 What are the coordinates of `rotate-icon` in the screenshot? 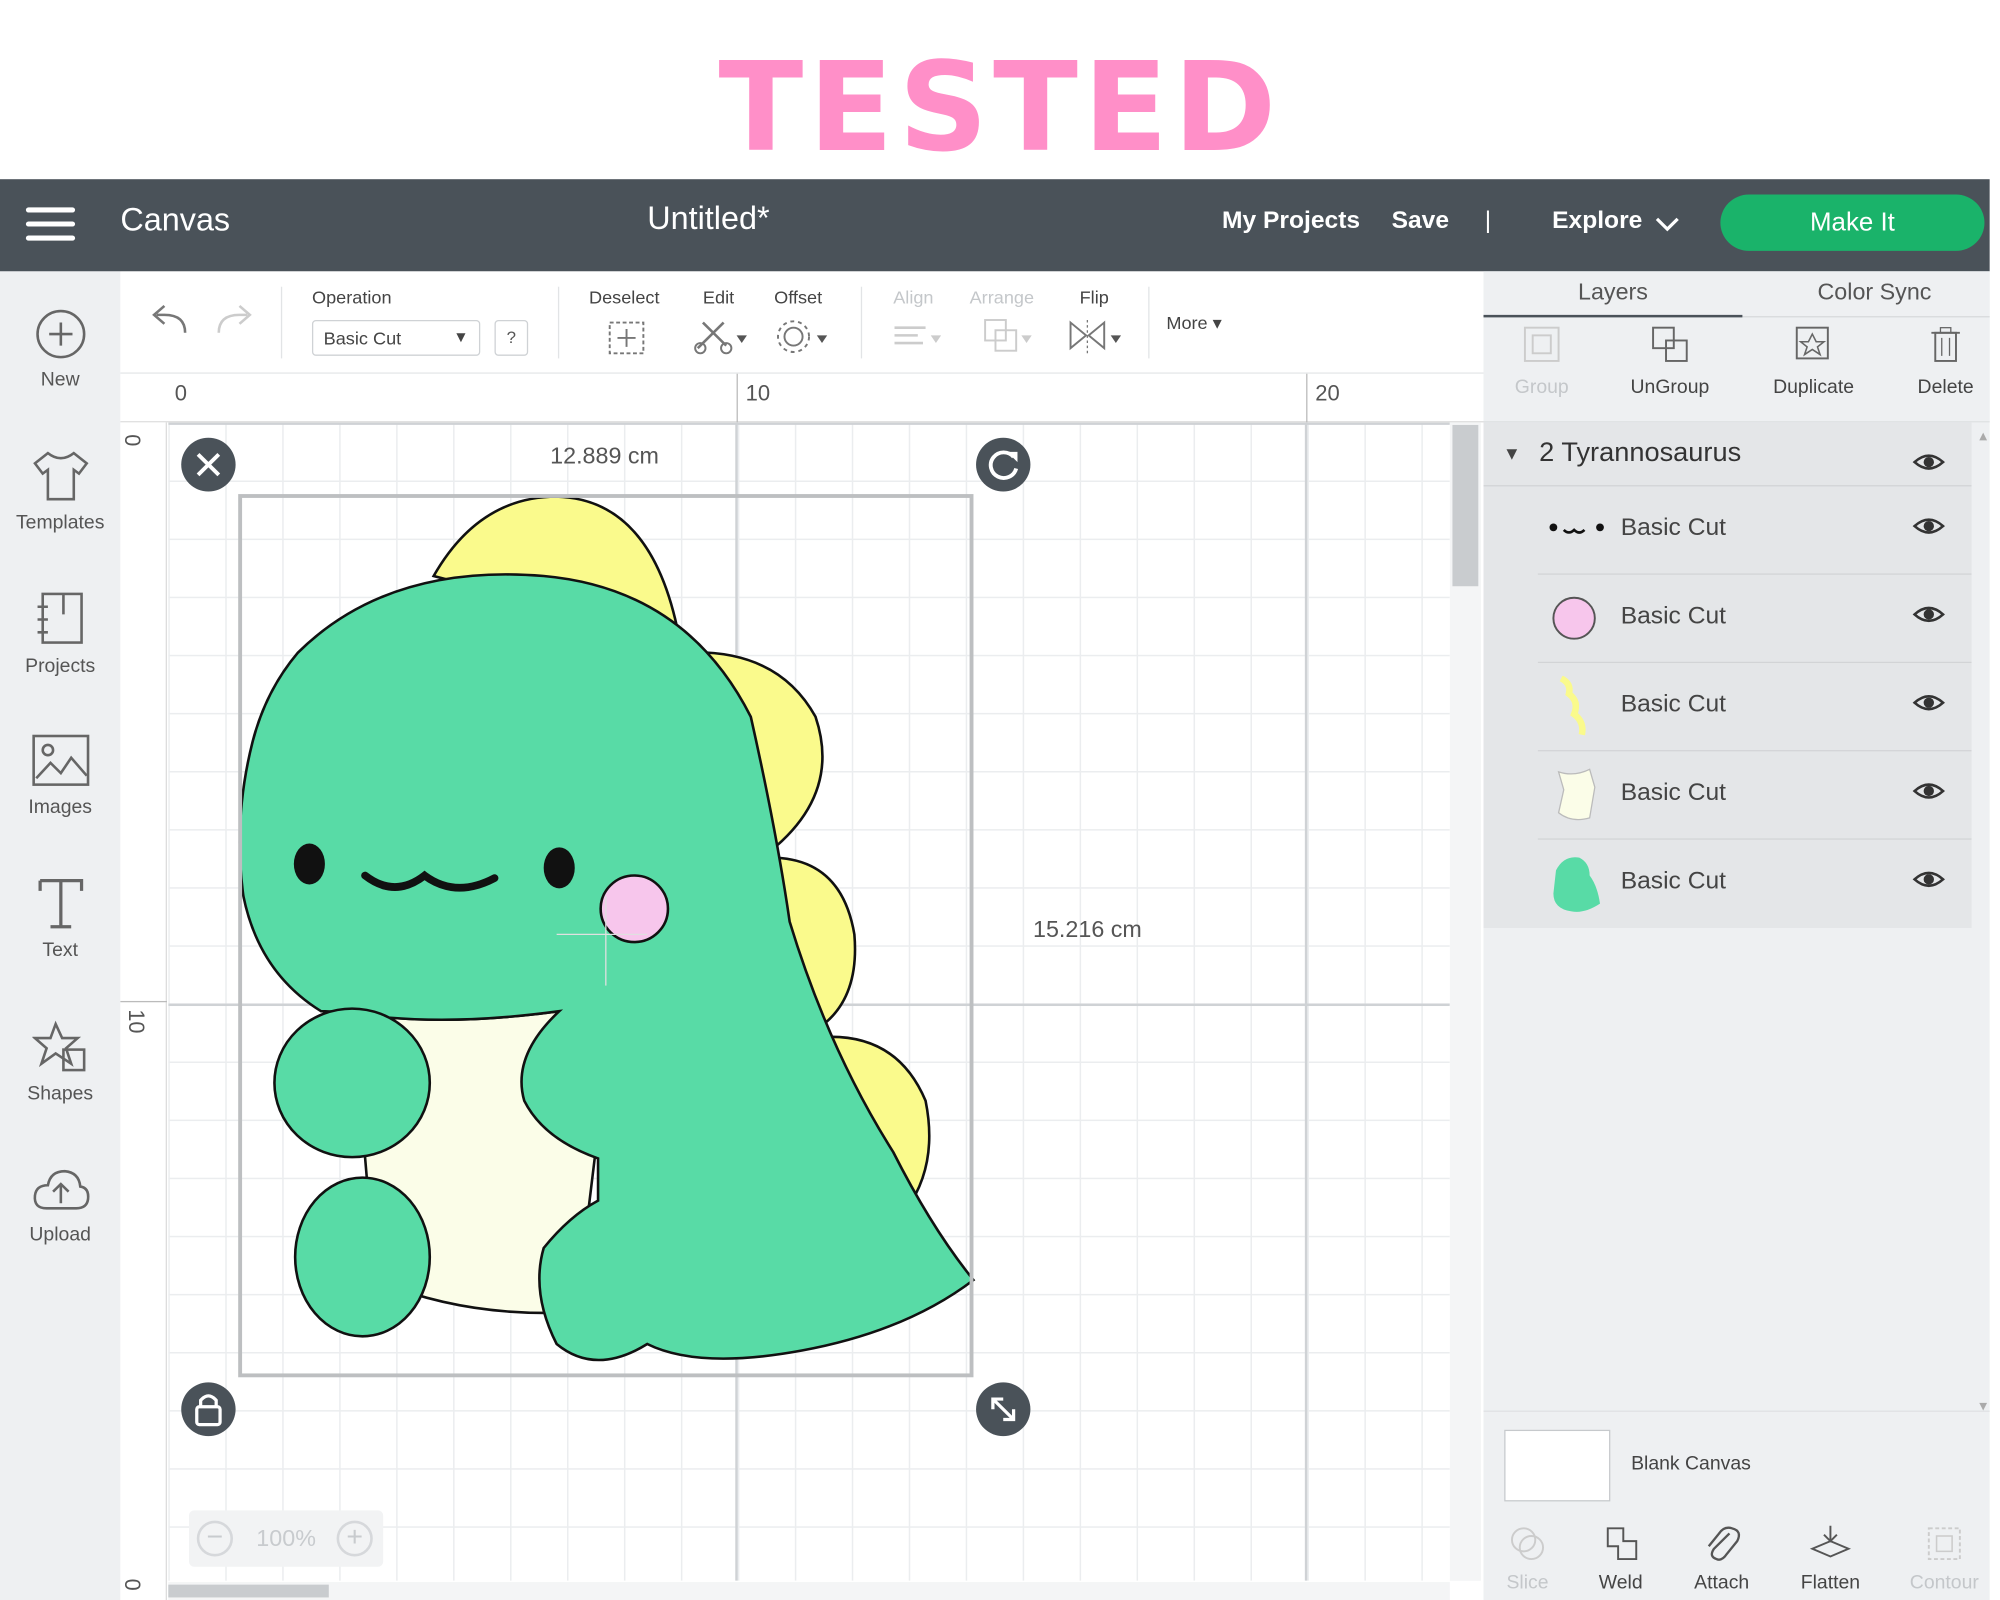 It's located at (1003, 465).